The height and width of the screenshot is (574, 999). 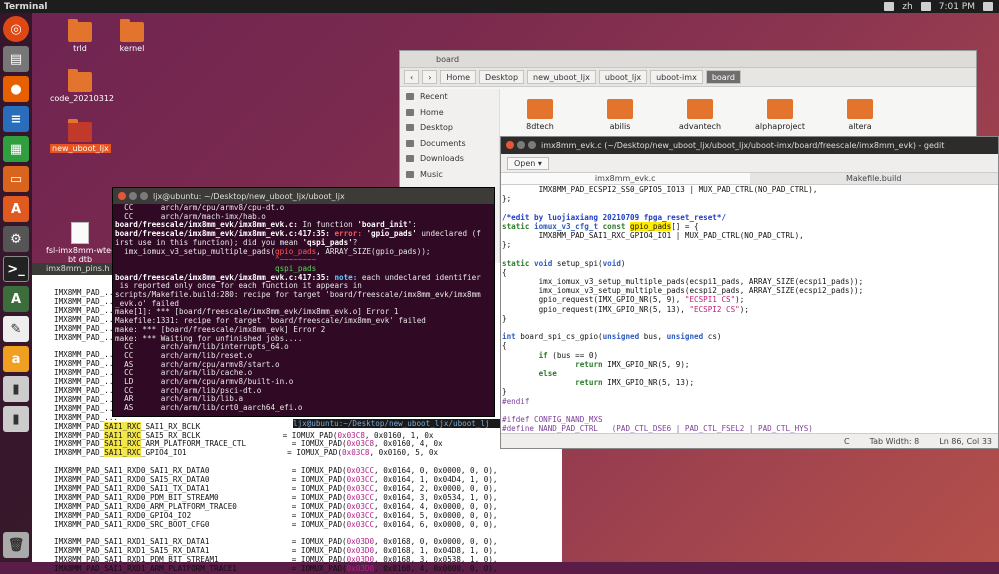 I want to click on home-icon, so click(x=410, y=112).